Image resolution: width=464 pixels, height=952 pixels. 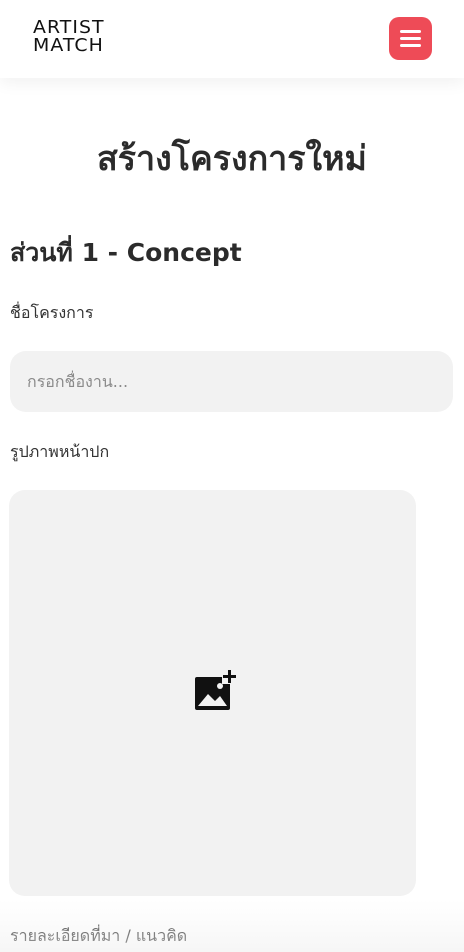 I want to click on hamburger-menu-icon, so click(x=410, y=38).